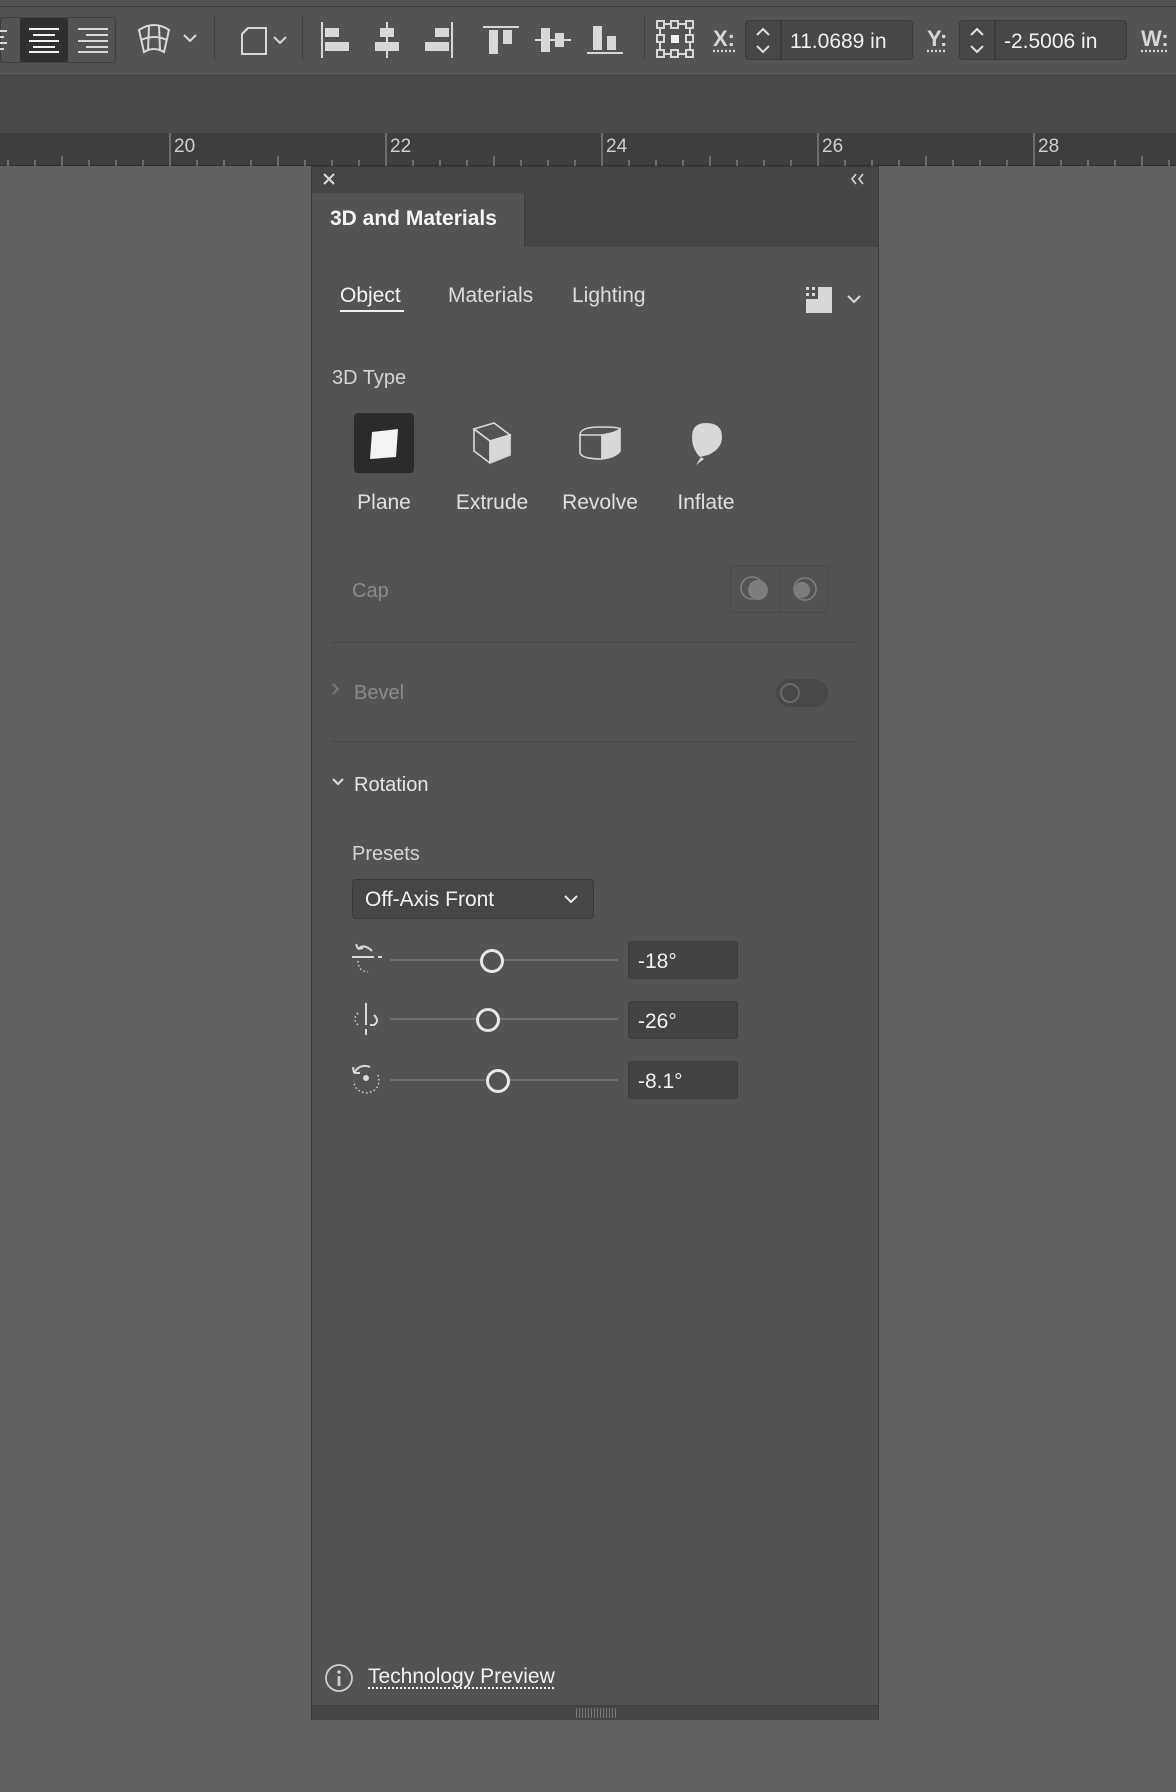 The width and height of the screenshot is (1176, 1792). I want to click on active-tab-underline, so click(372, 311).